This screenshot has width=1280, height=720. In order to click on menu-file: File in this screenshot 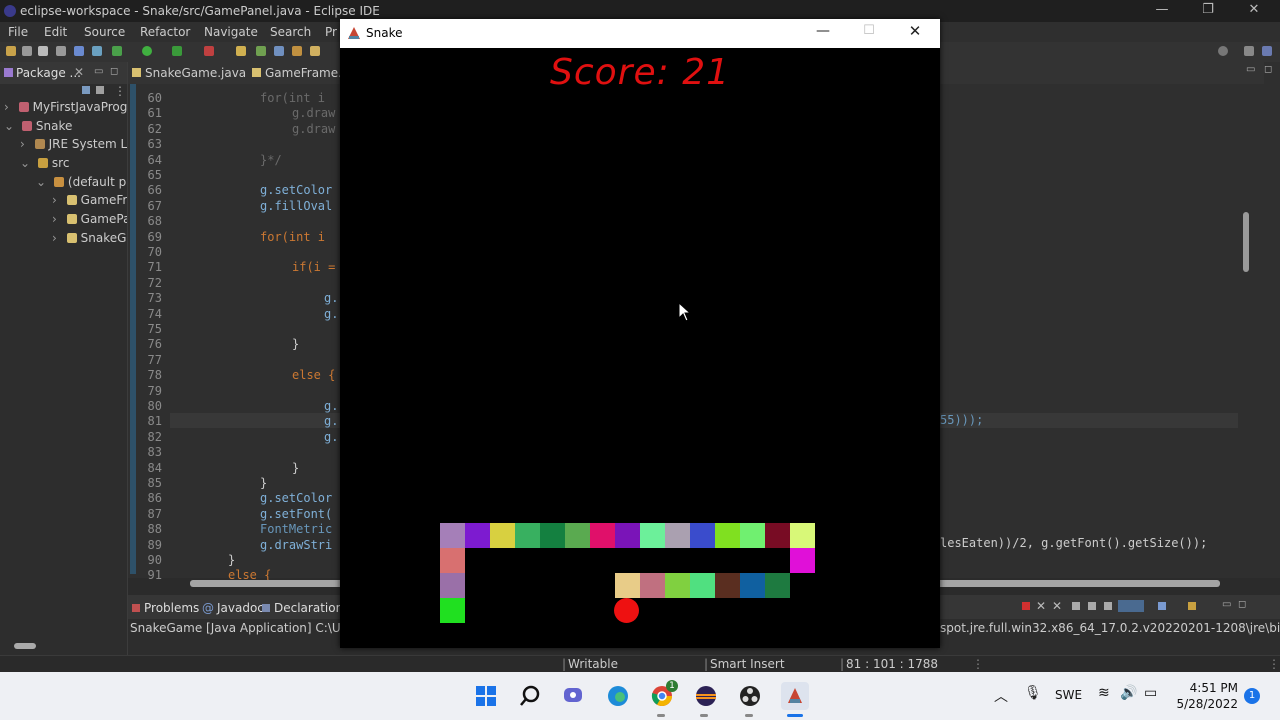, I will do `click(18, 32)`.